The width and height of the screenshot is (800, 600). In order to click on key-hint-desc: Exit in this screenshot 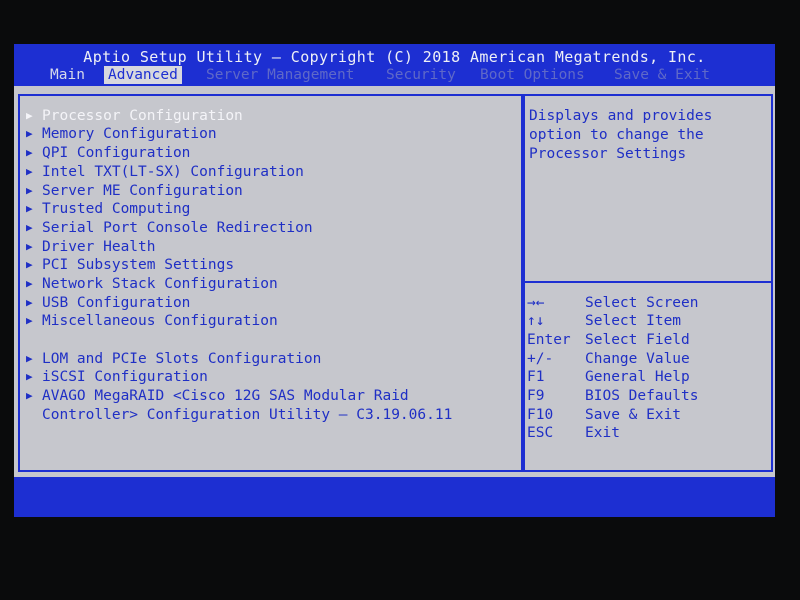, I will do `click(602, 433)`.